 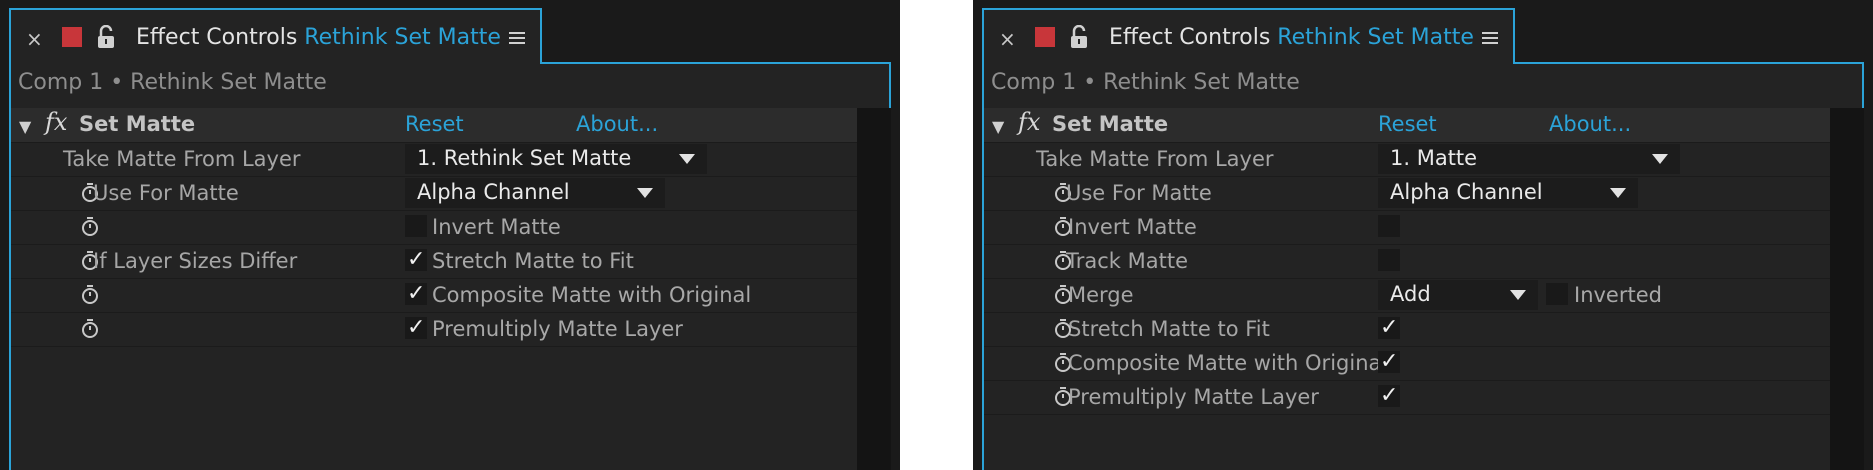 I want to click on property-row-premultiply: ✓ Premultiply Matte Layer, so click(x=434, y=329).